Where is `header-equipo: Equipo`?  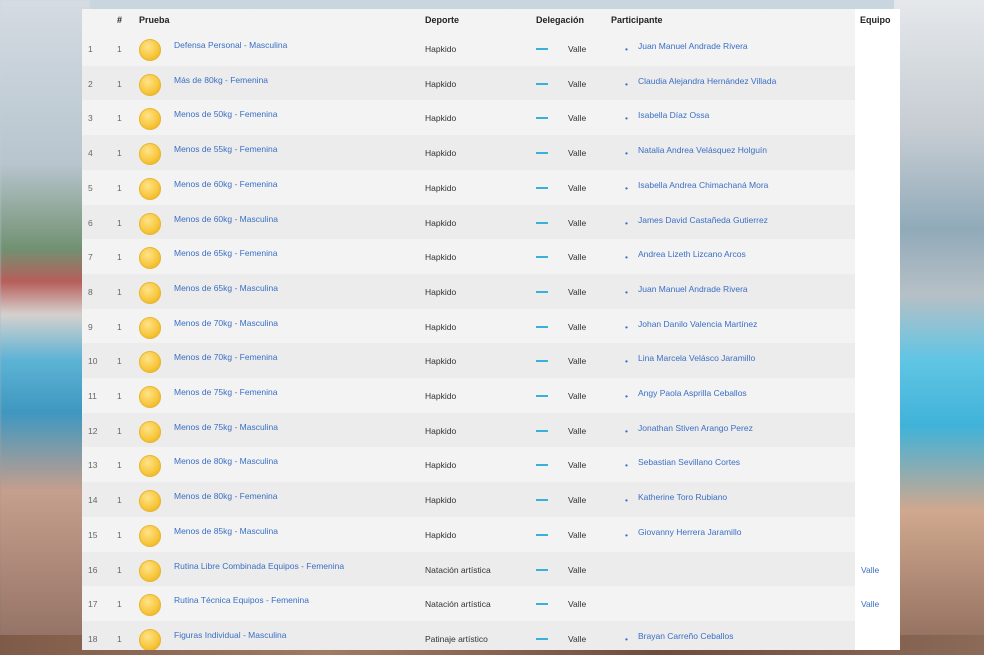
header-equipo: Equipo is located at coordinates (875, 20).